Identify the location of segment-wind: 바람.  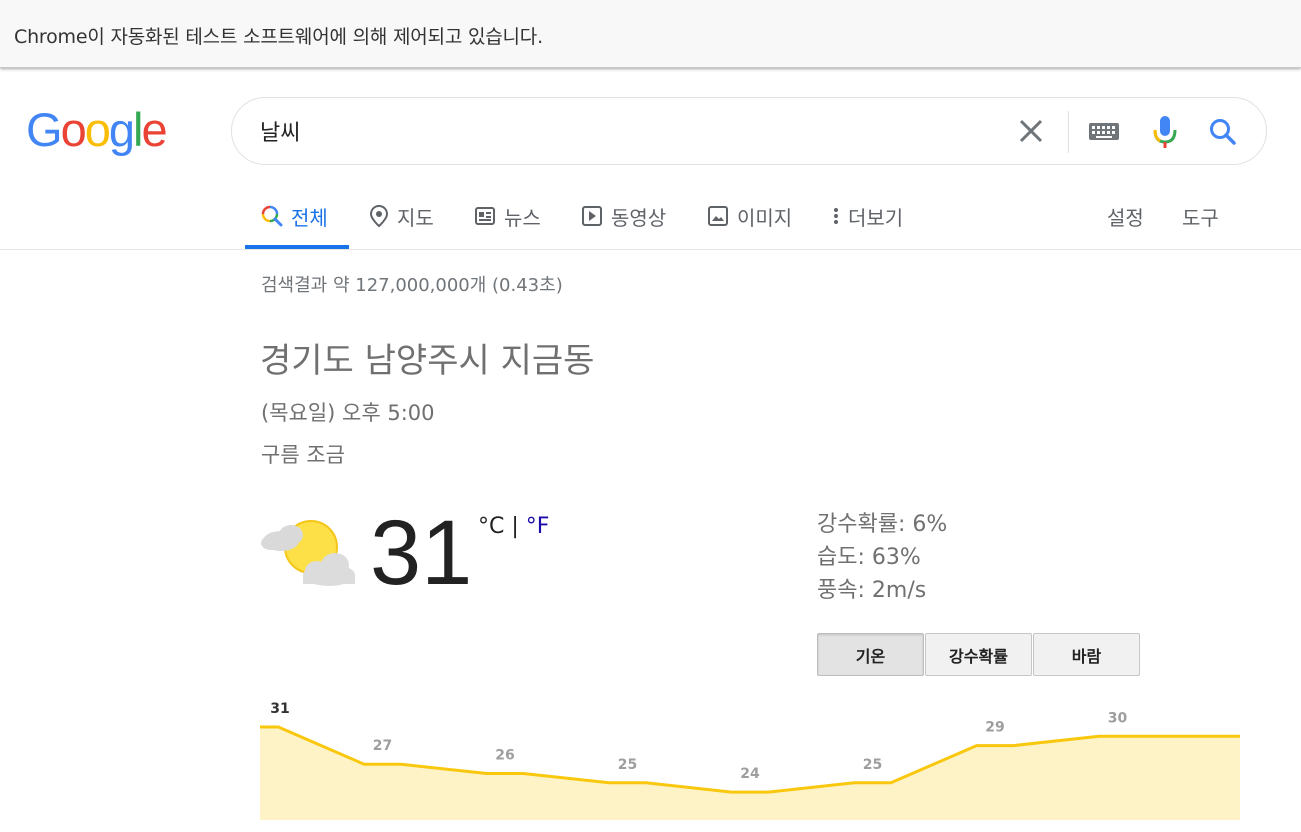
(1086, 654).